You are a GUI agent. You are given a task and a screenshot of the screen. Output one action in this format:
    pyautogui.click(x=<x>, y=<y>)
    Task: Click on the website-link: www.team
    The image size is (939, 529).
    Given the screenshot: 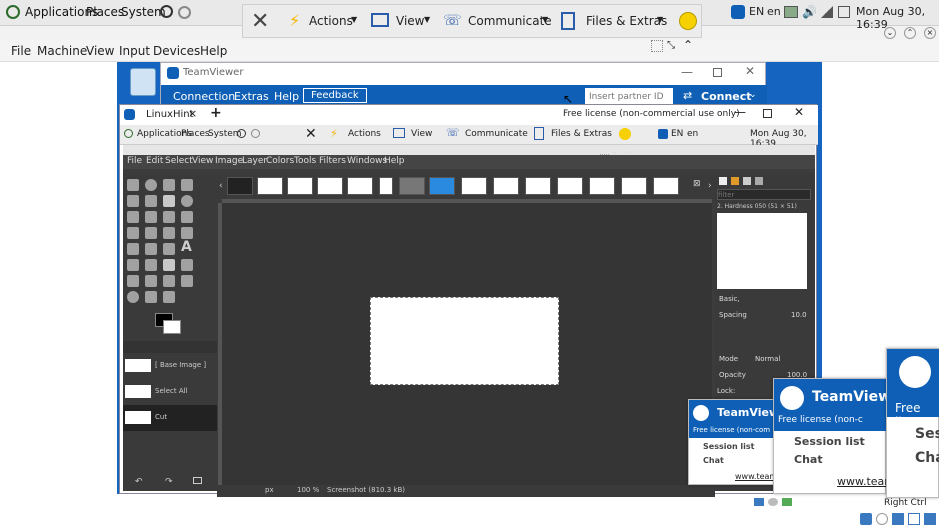 What is the action you would take?
    pyautogui.click(x=756, y=476)
    